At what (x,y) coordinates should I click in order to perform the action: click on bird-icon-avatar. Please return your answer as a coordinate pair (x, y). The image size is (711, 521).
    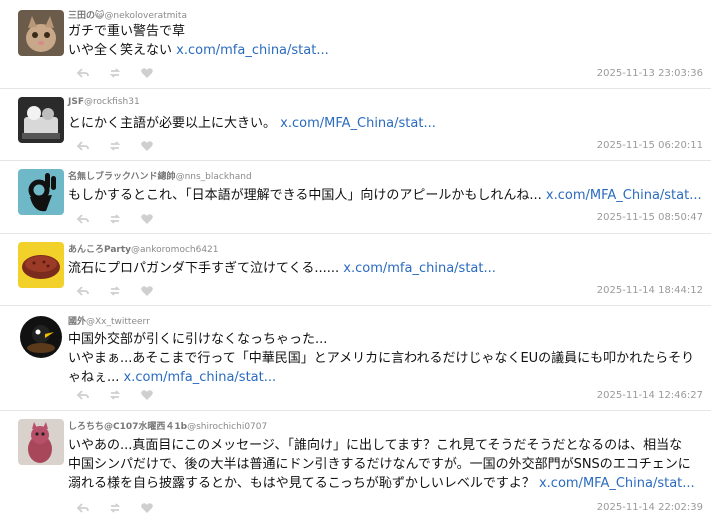
    Looking at the image, I should click on (41, 337).